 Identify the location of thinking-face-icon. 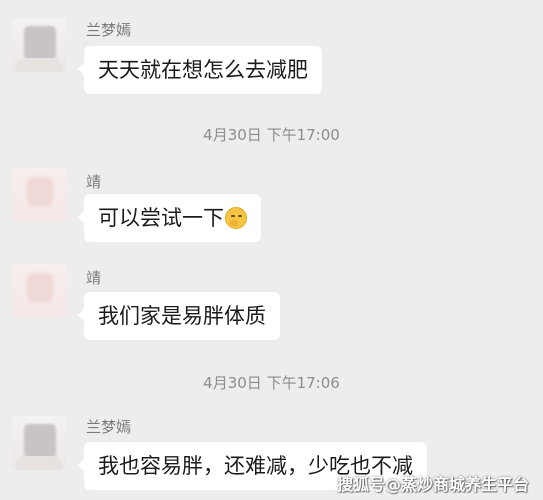
(236, 218).